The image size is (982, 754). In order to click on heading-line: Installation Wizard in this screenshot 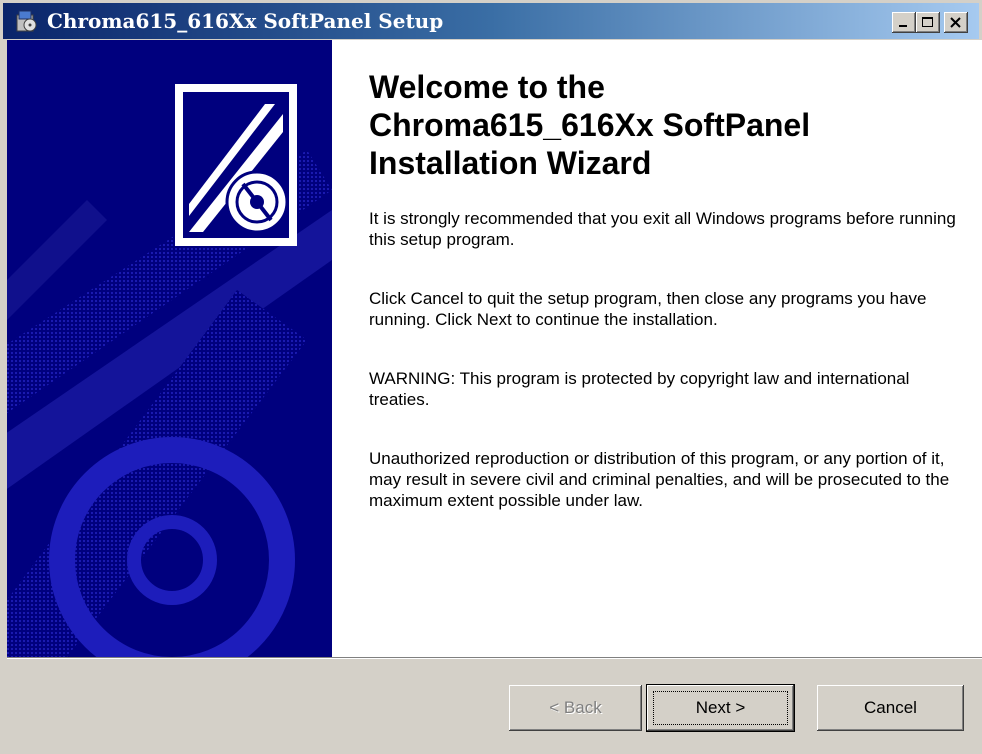, I will do `click(510, 163)`.